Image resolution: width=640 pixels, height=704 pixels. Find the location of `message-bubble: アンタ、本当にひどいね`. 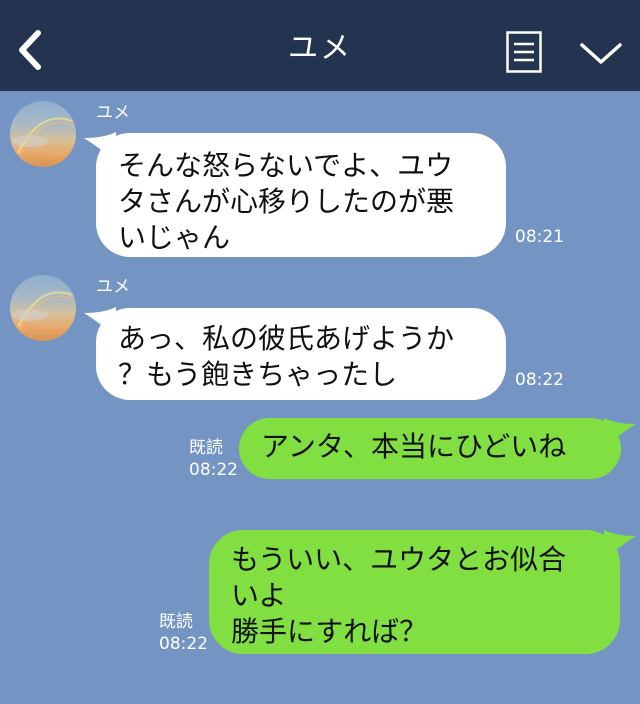

message-bubble: アンタ、本当にひどいね is located at coordinates (430, 448).